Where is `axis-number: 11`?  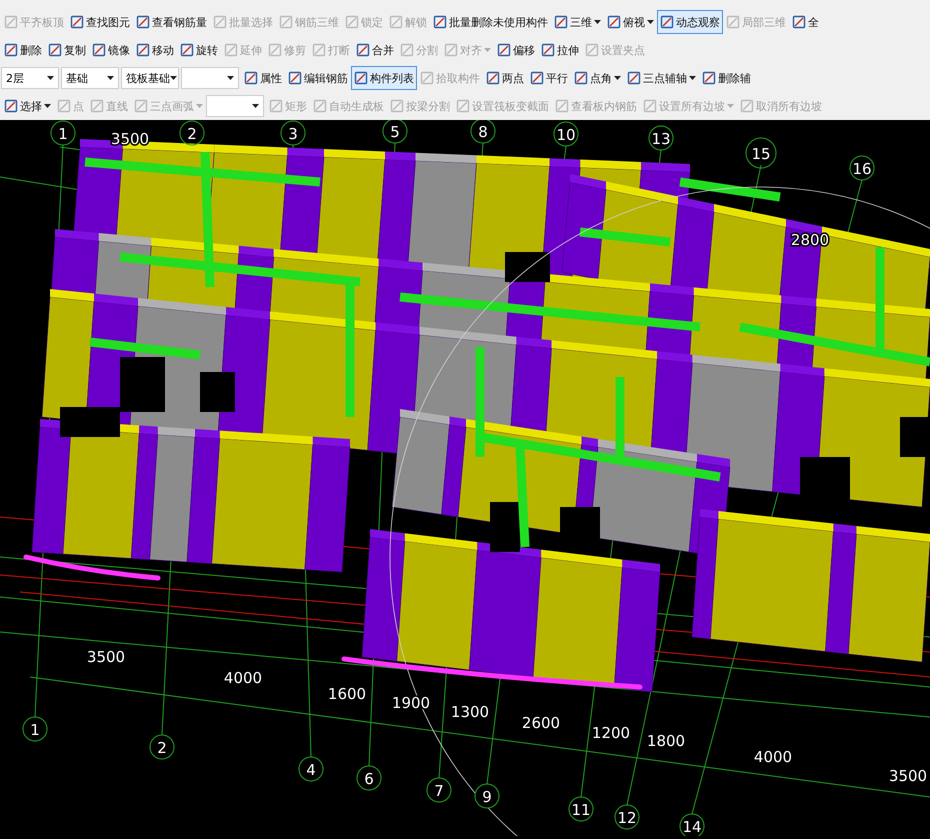
axis-number: 11 is located at coordinates (581, 810).